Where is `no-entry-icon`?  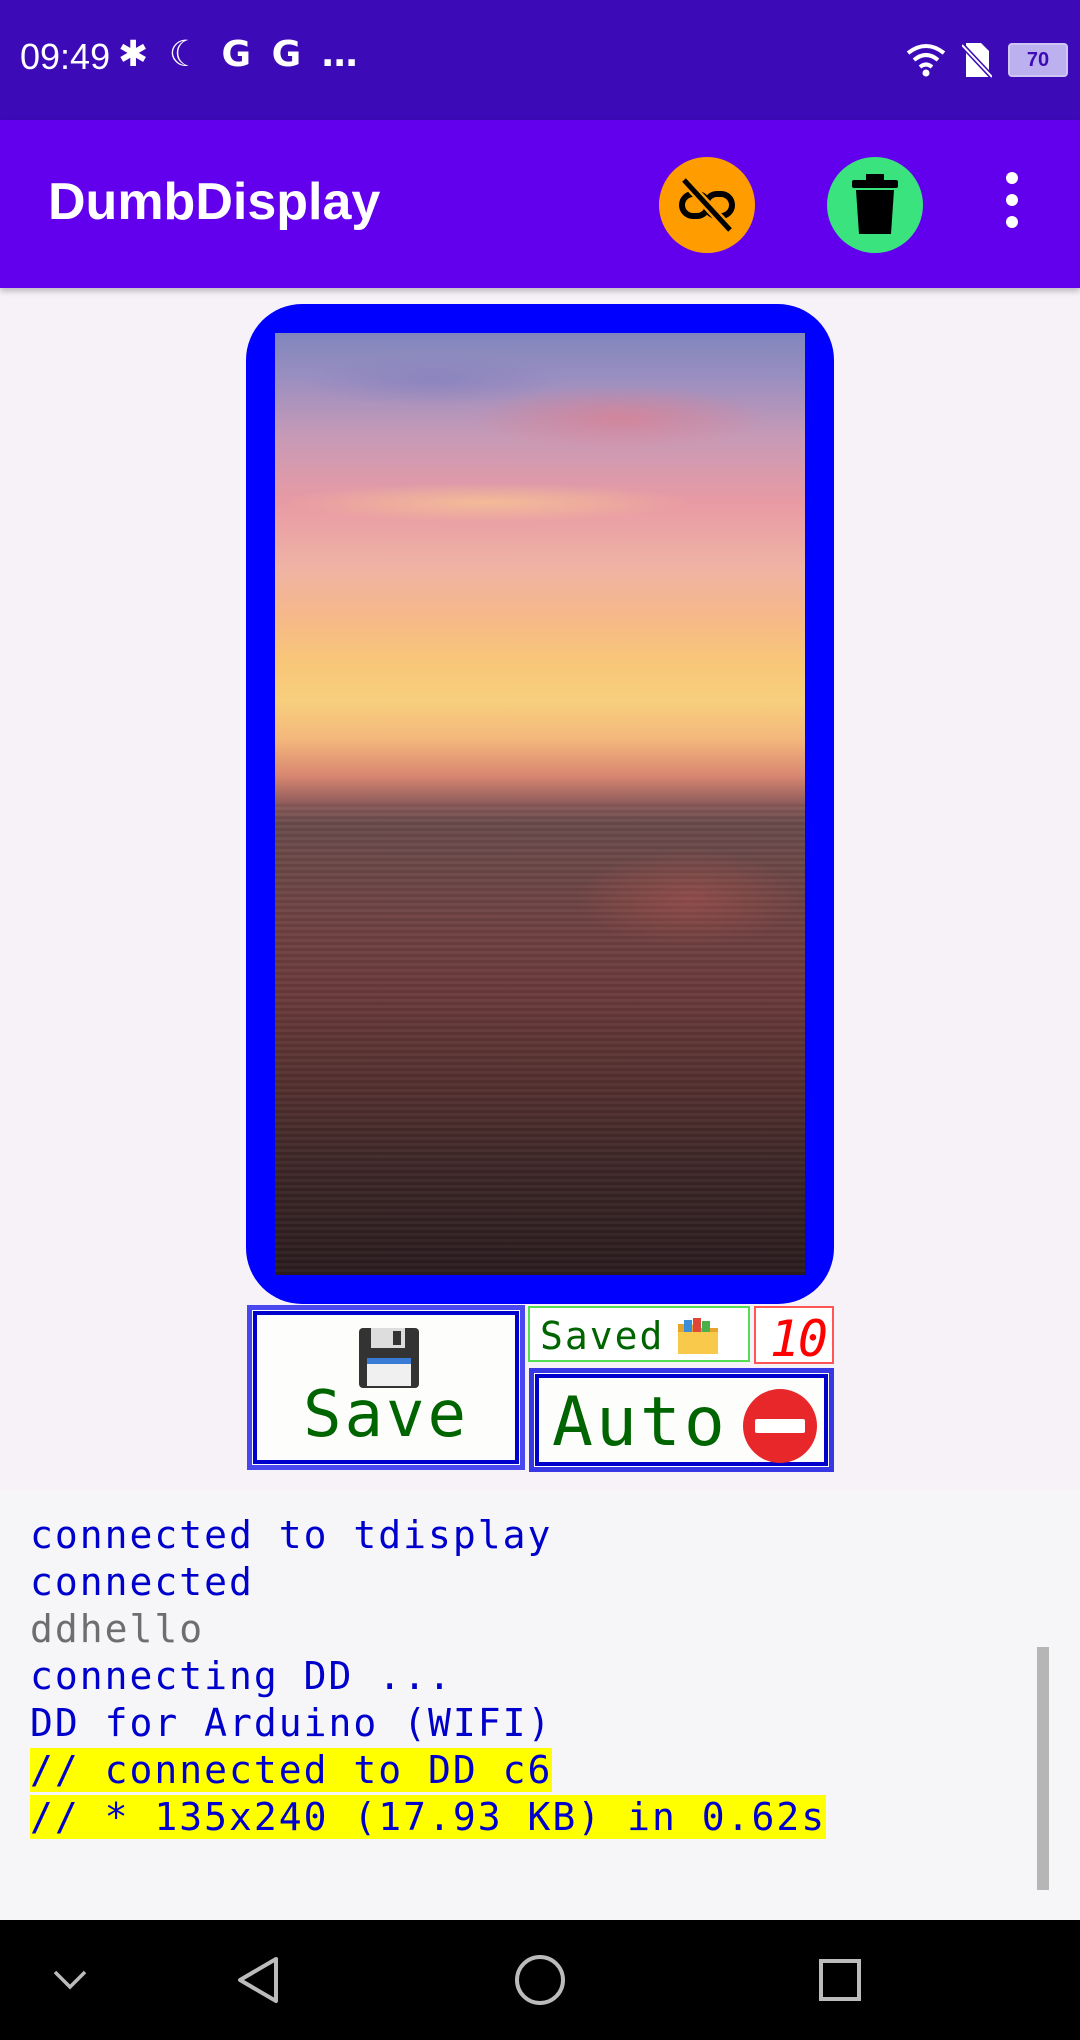 no-entry-icon is located at coordinates (780, 1426).